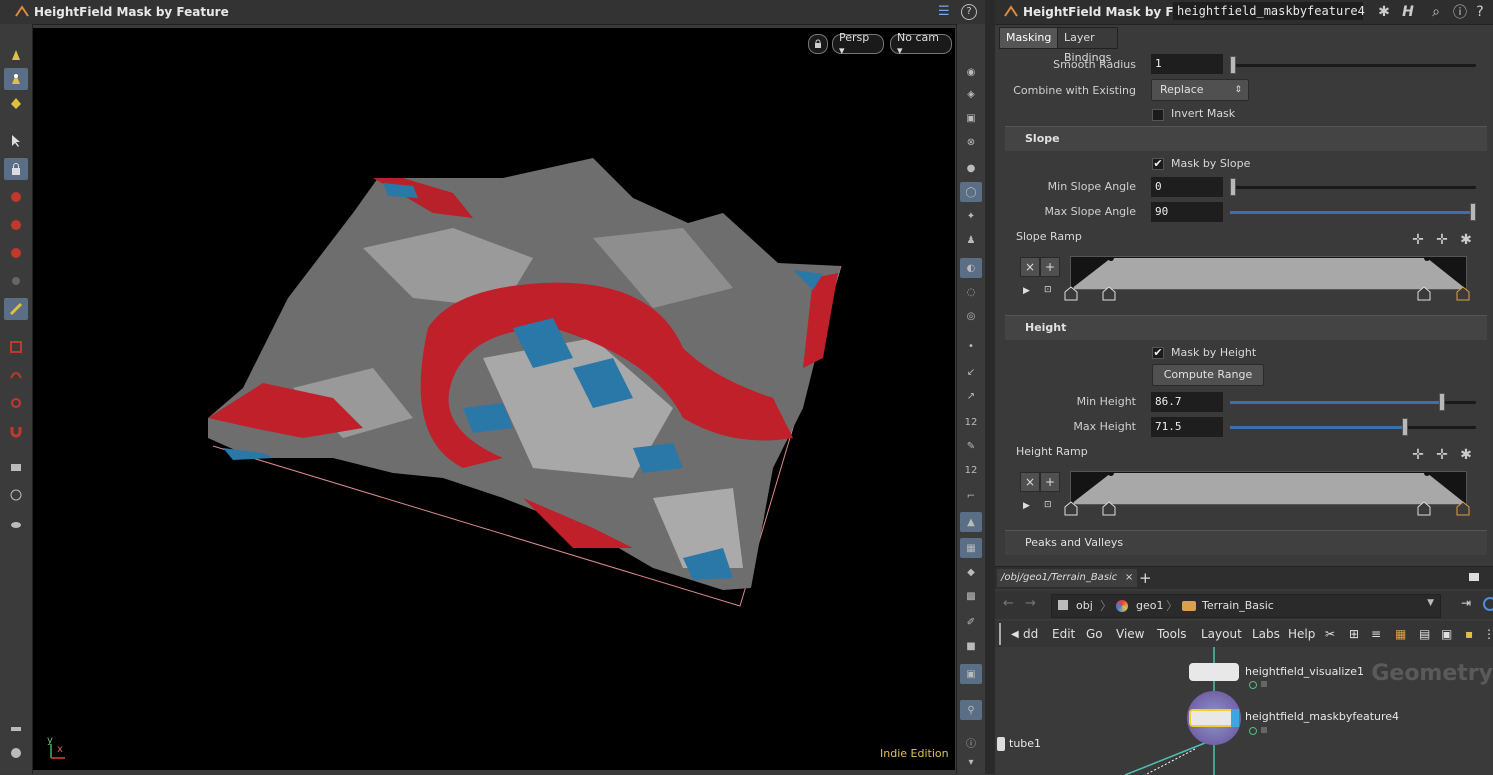 The image size is (1493, 775). What do you see at coordinates (858, 44) in the screenshot?
I see `persp-camera-menu: Persp ▾` at bounding box center [858, 44].